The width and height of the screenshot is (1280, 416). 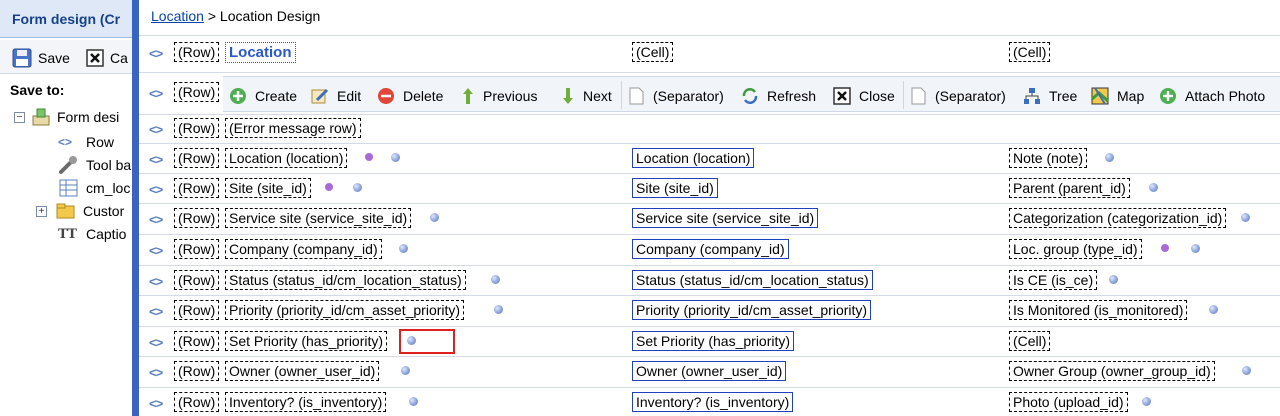 What do you see at coordinates (1068, 402) in the screenshot?
I see `field-cell: Photo (upload_id)` at bounding box center [1068, 402].